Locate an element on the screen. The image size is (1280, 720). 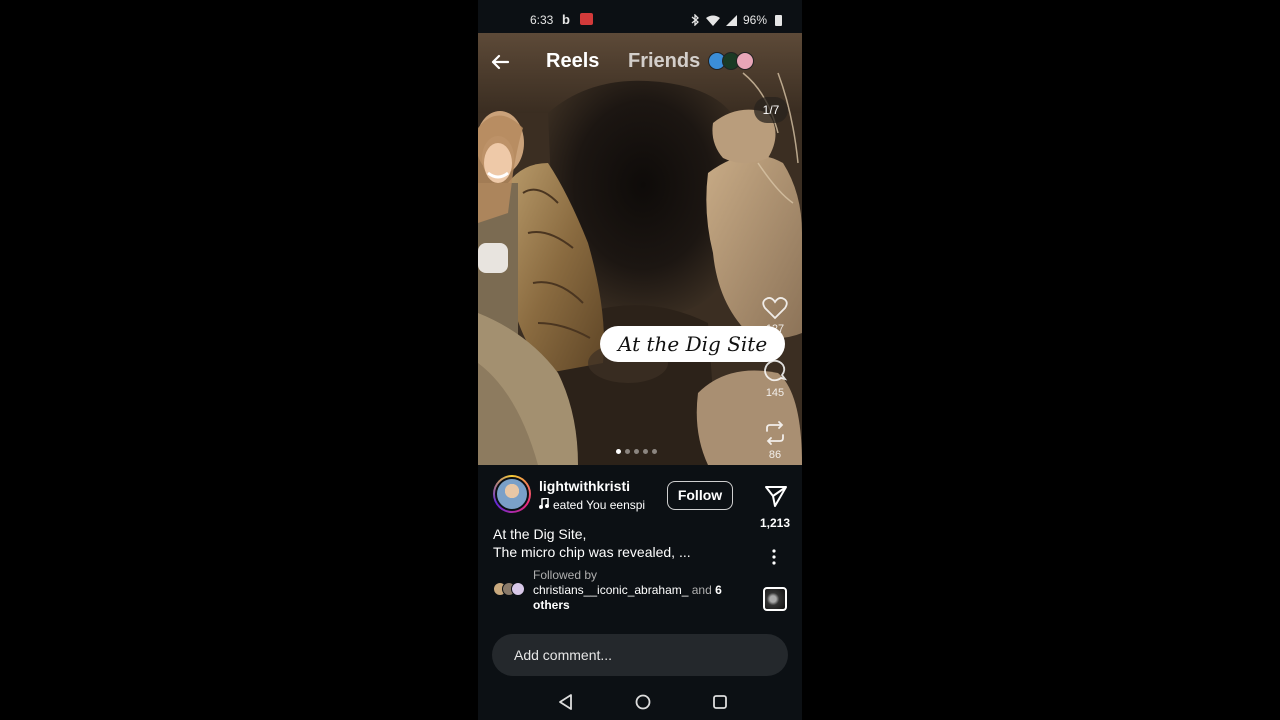
wifi-icon is located at coordinates (712, 20).